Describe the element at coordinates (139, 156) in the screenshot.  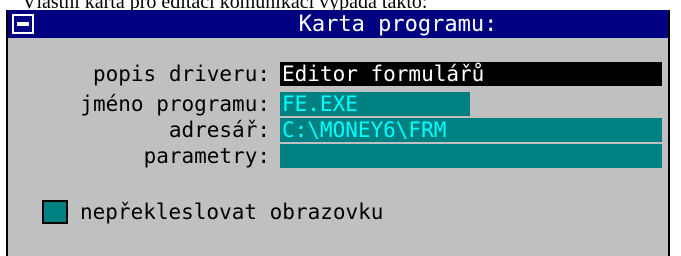
I see `field-label-parameters: parametry:` at that location.